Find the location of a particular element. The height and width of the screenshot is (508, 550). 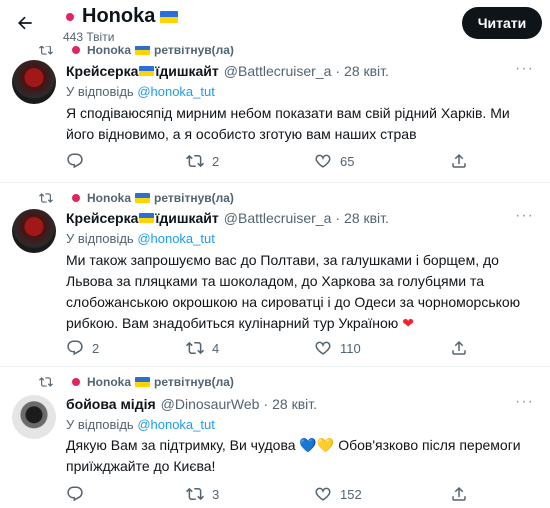

like-button: 65 is located at coordinates (334, 161).